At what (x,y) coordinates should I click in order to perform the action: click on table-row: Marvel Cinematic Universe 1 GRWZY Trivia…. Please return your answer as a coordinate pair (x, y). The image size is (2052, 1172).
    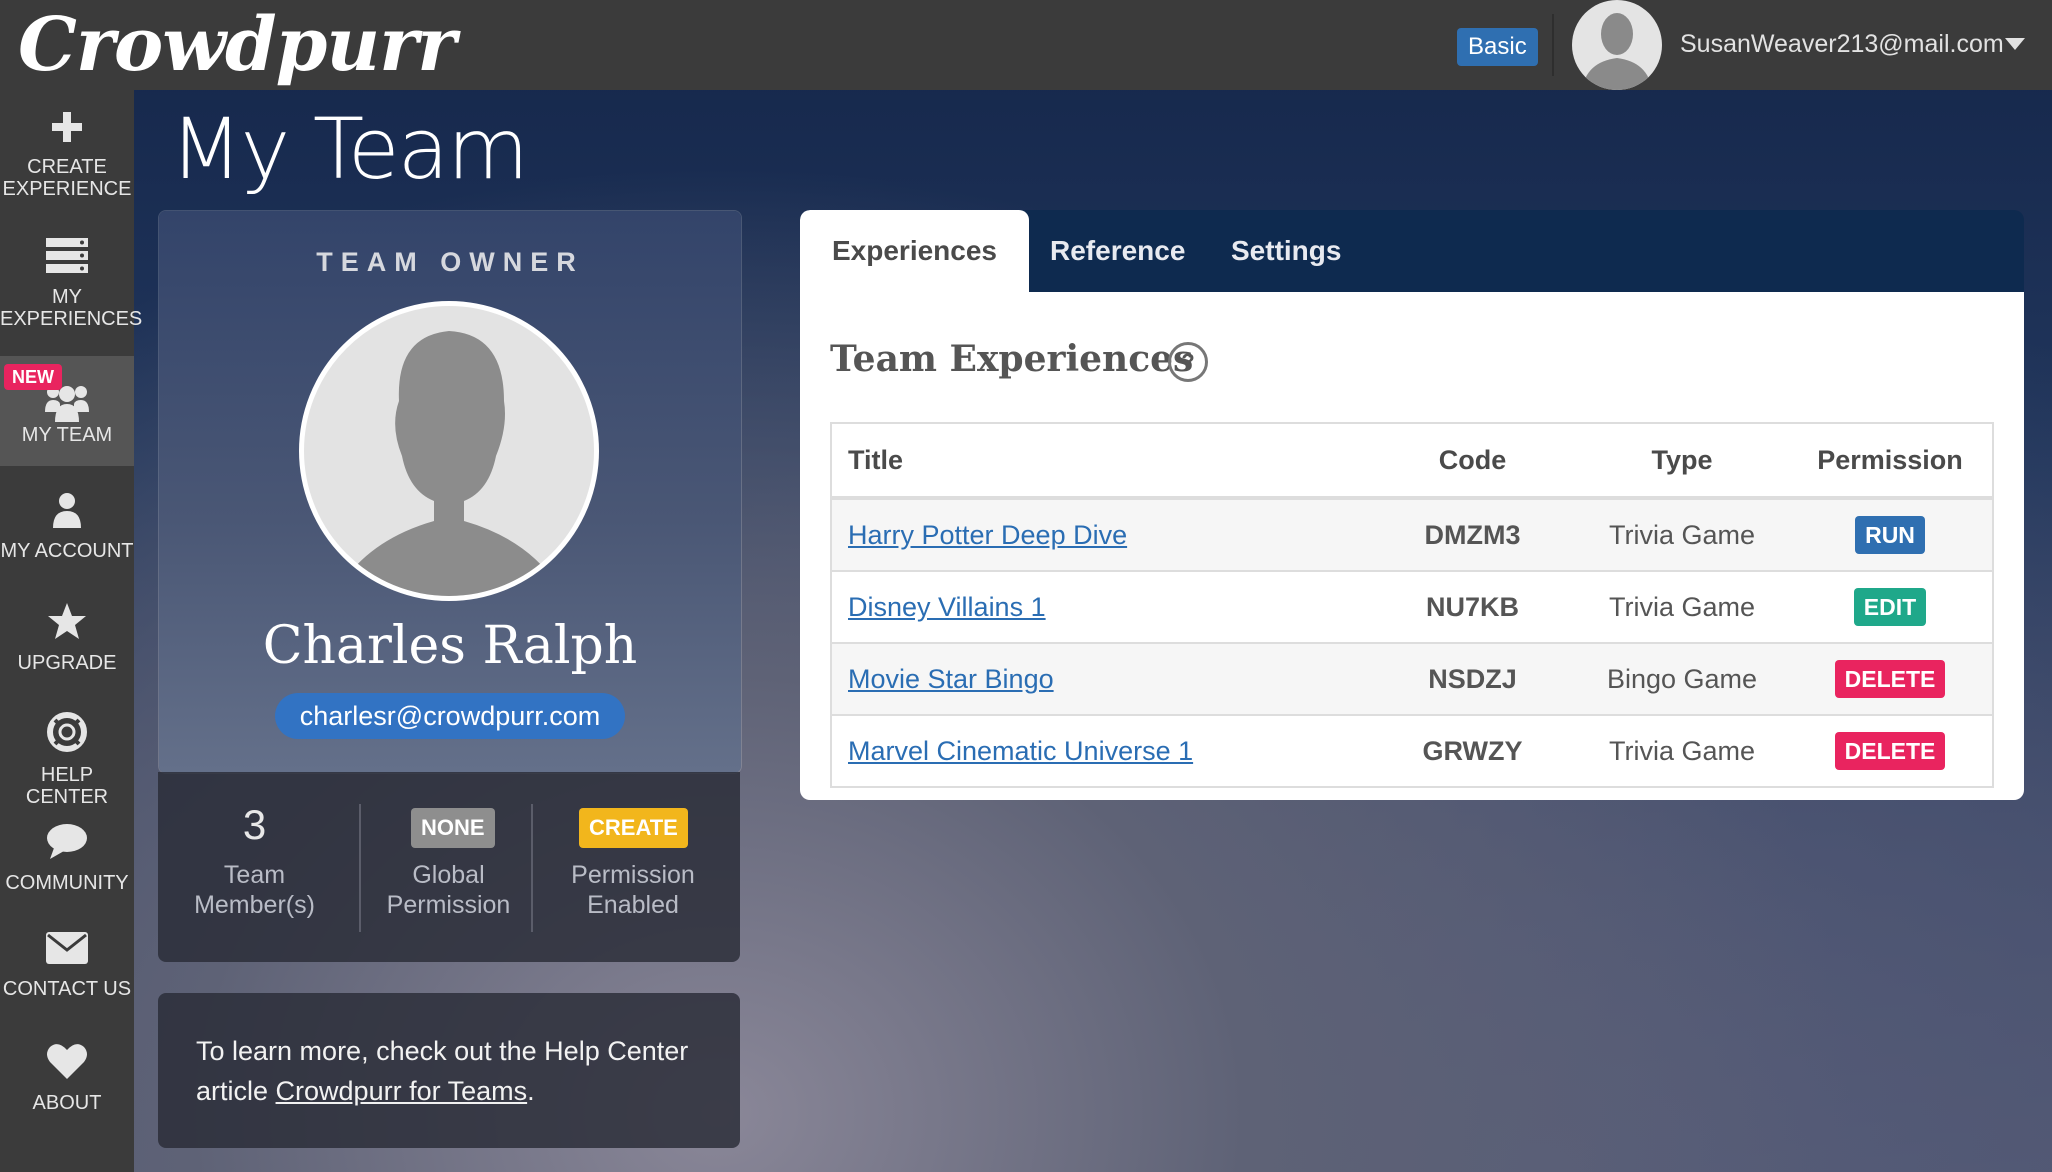
    Looking at the image, I should click on (1412, 750).